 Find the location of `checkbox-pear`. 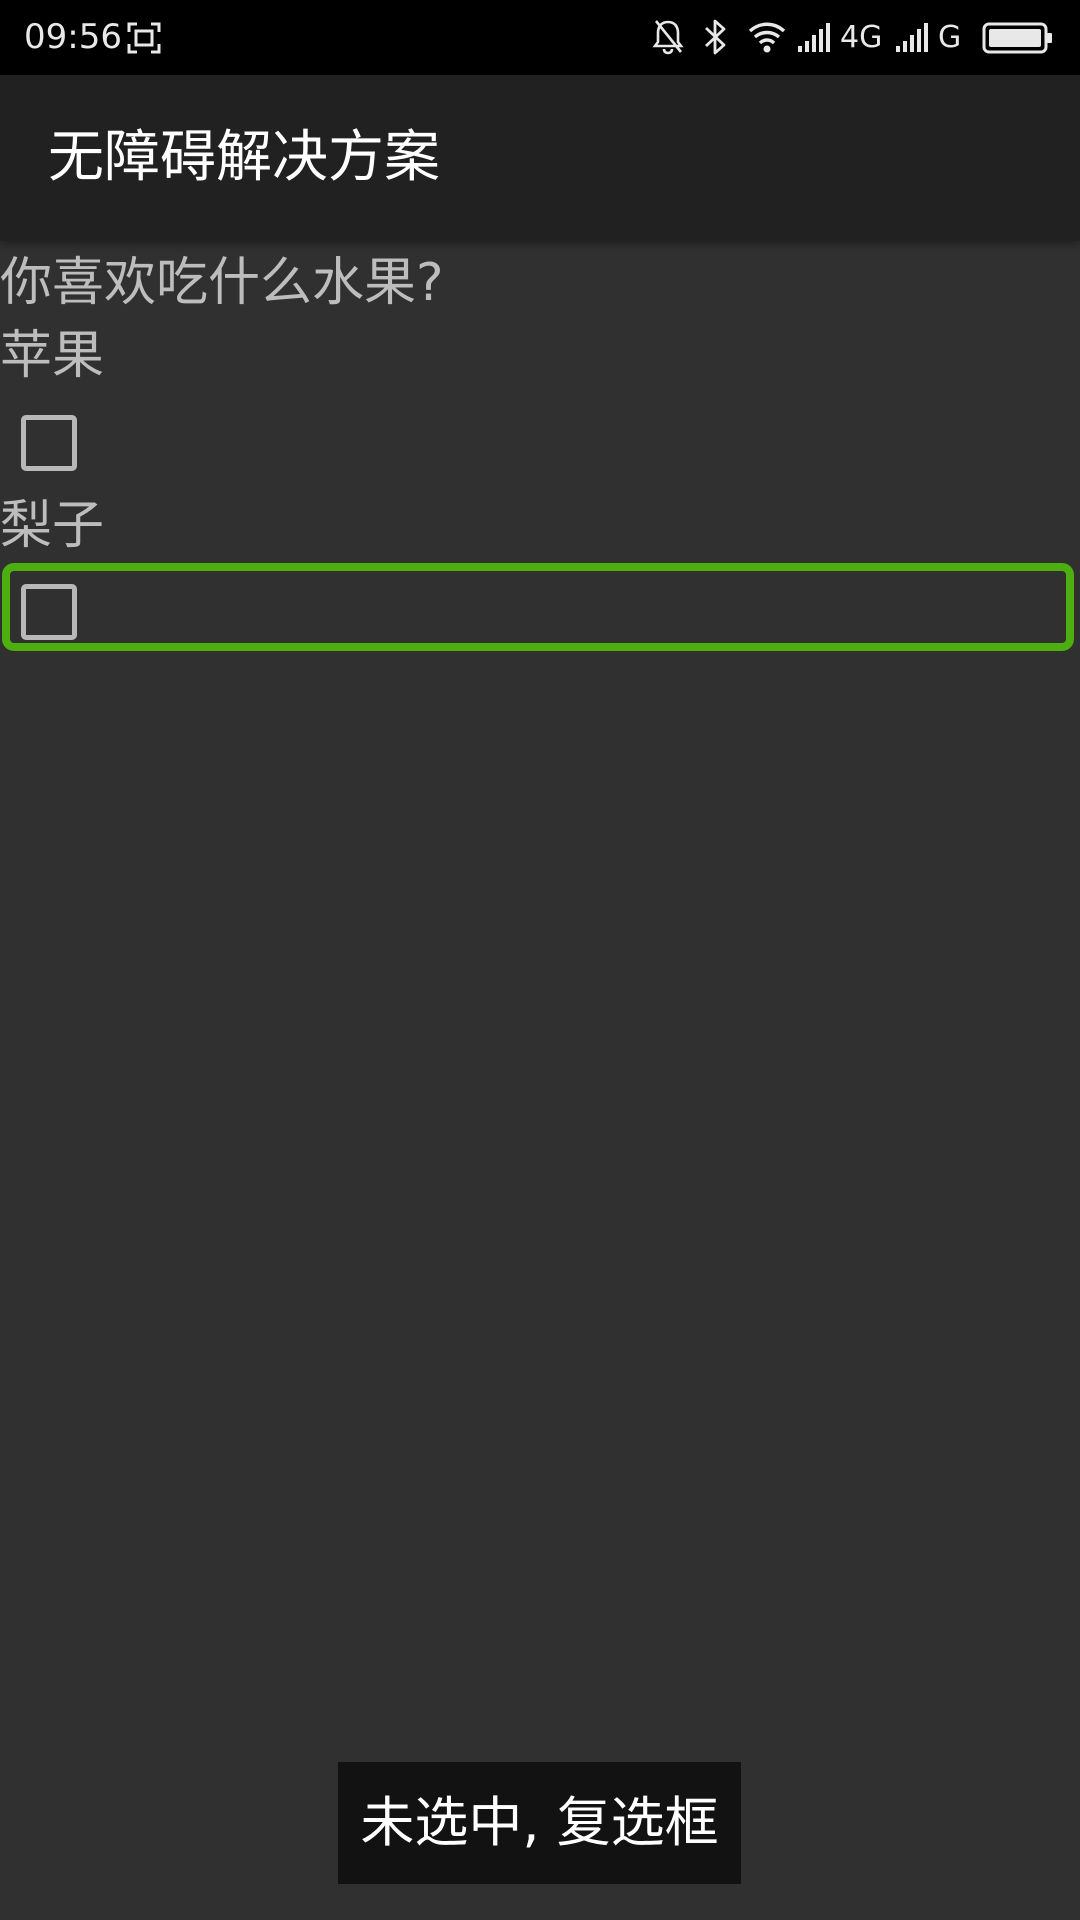

checkbox-pear is located at coordinates (49, 612).